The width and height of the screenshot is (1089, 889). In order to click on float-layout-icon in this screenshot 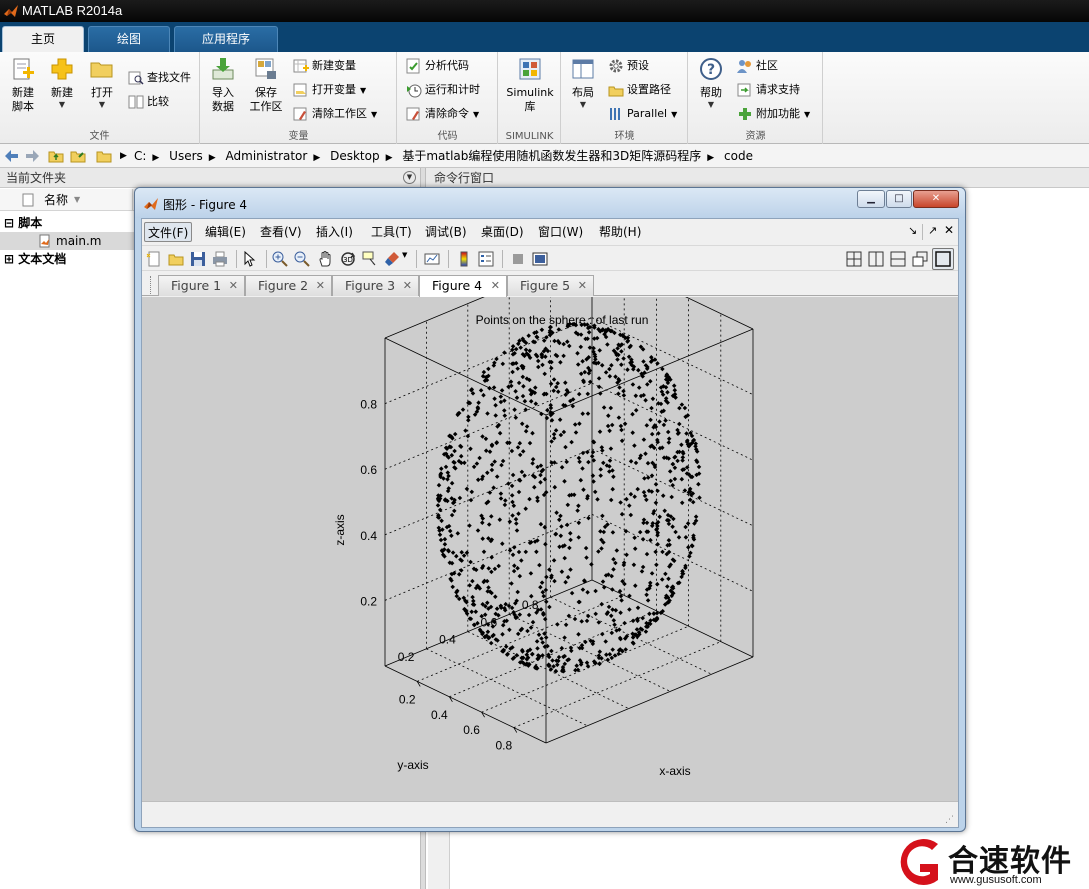, I will do `click(920, 259)`.